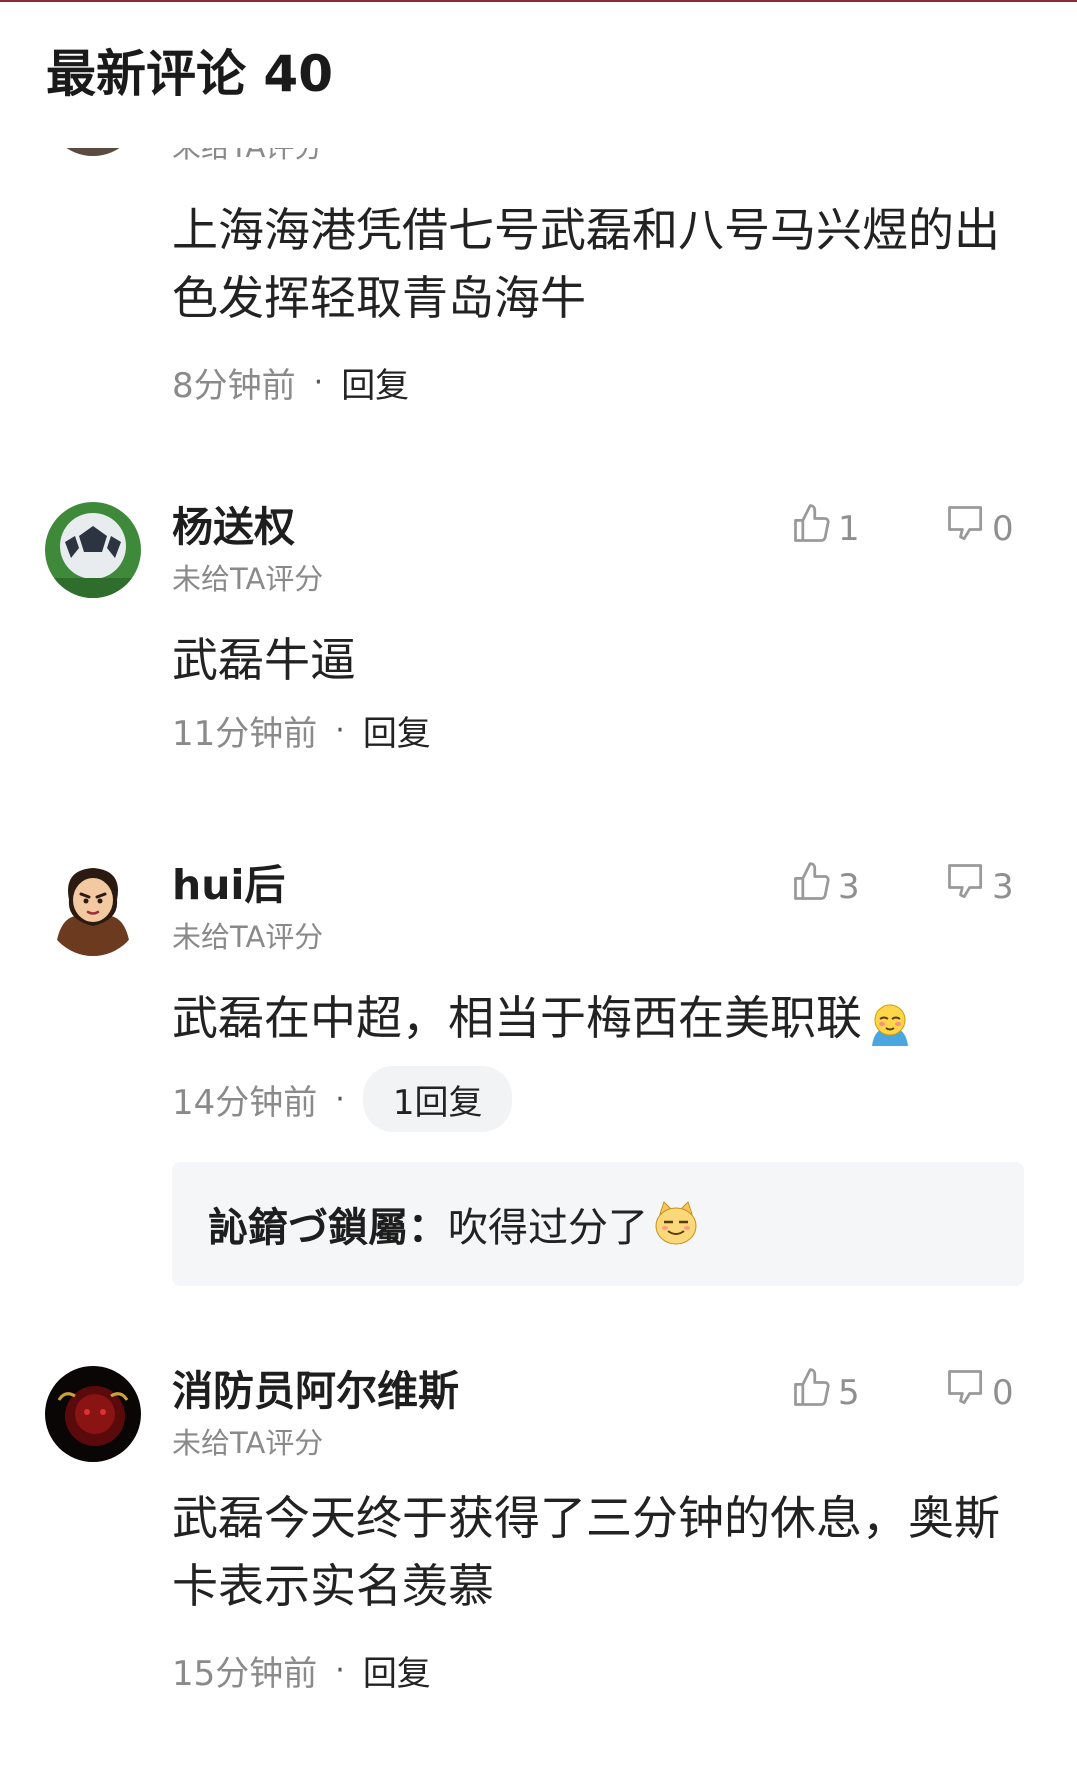  I want to click on latest-comments-title: 最新评论 40, so click(189, 74).